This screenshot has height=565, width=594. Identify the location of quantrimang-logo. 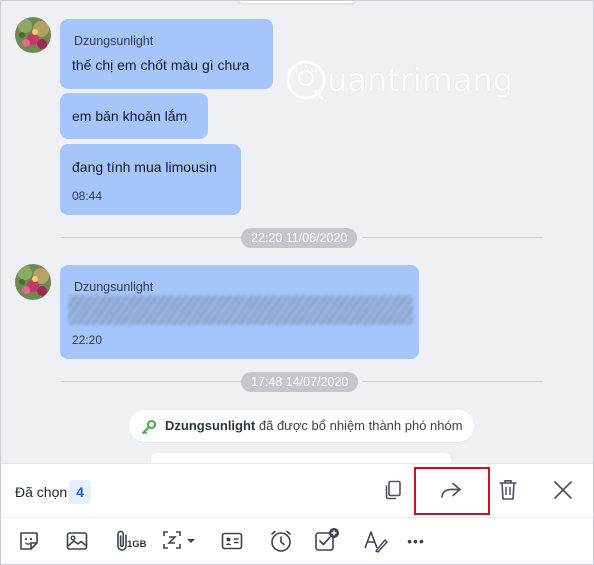
(306, 80).